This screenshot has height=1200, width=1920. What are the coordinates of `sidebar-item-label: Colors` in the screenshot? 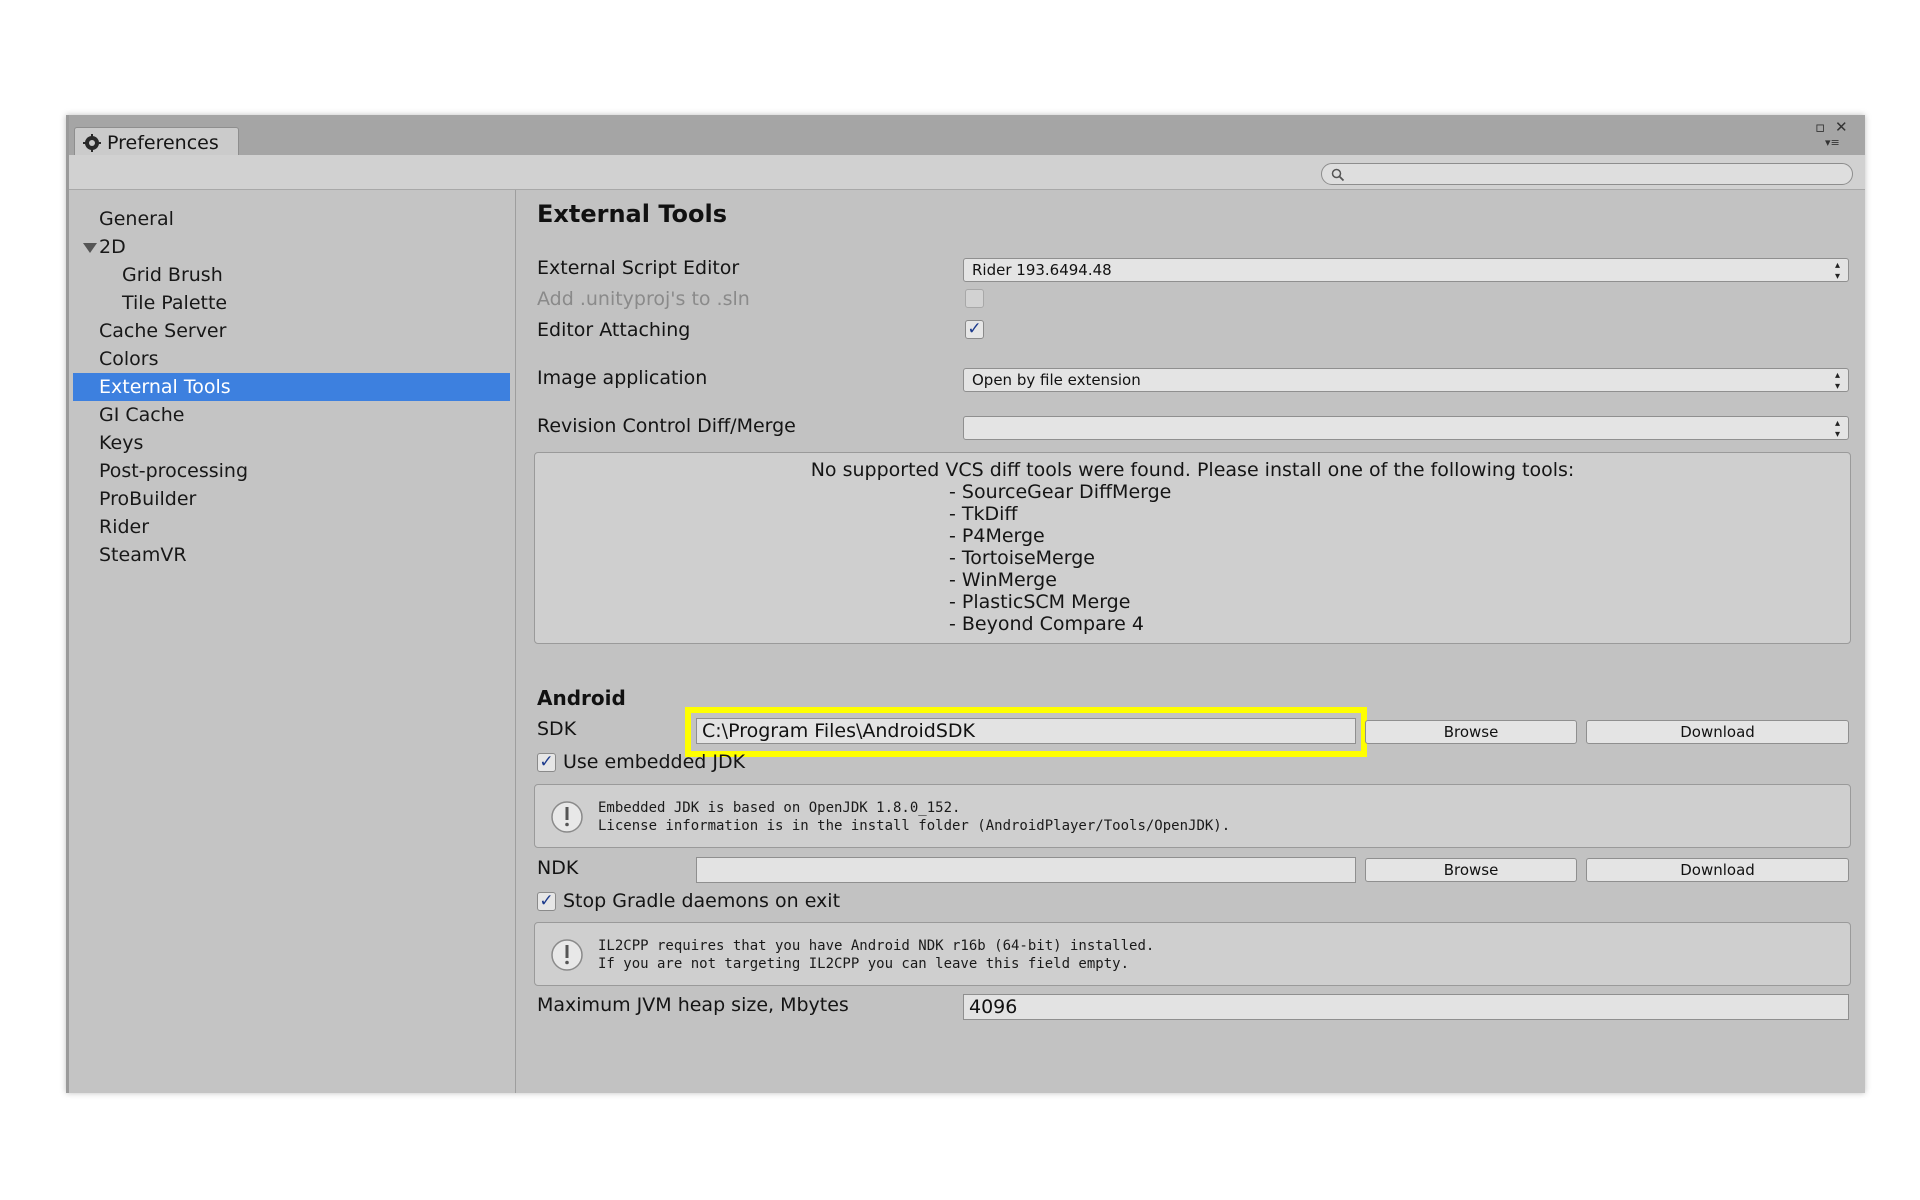 It's located at (129, 359).